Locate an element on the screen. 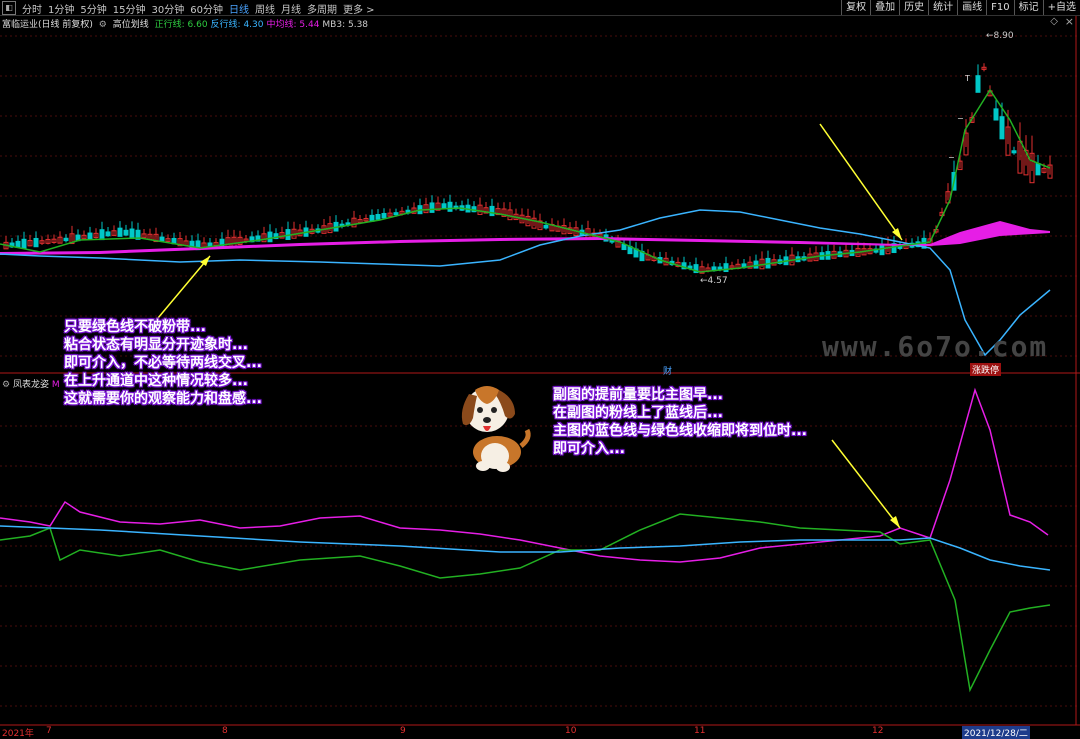 Image resolution: width=1080 pixels, height=739 pixels. panel-toggle-icon: ◧ is located at coordinates (9, 8).